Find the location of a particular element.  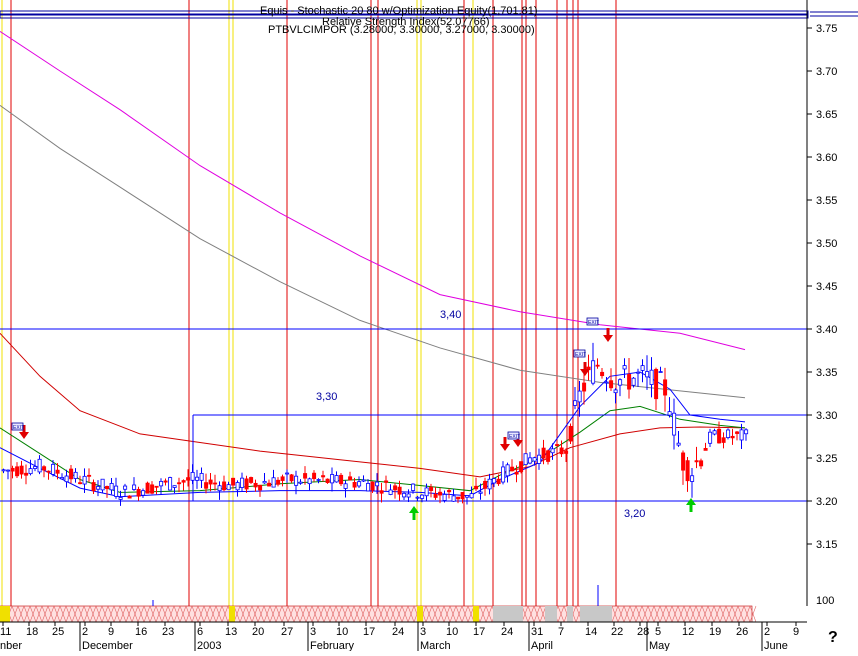

footer-indicator-value: 100 is located at coordinates (825, 601).